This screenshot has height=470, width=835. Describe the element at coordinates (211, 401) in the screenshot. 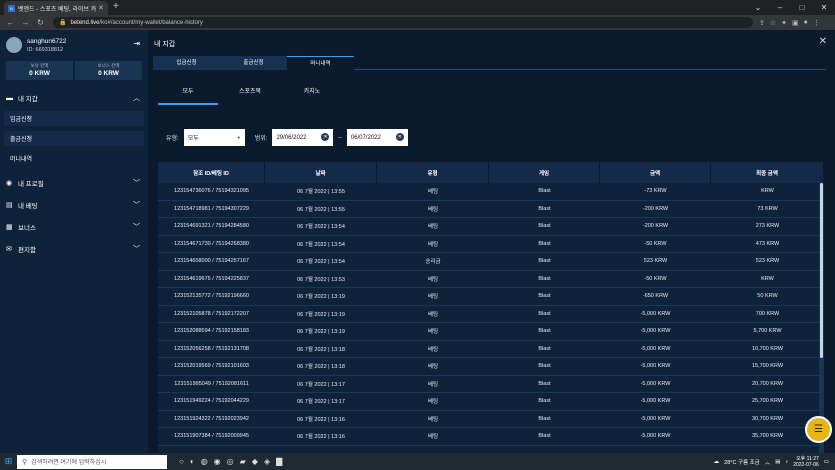

I see `table-cell: 123151949224 / 75192044229` at that location.